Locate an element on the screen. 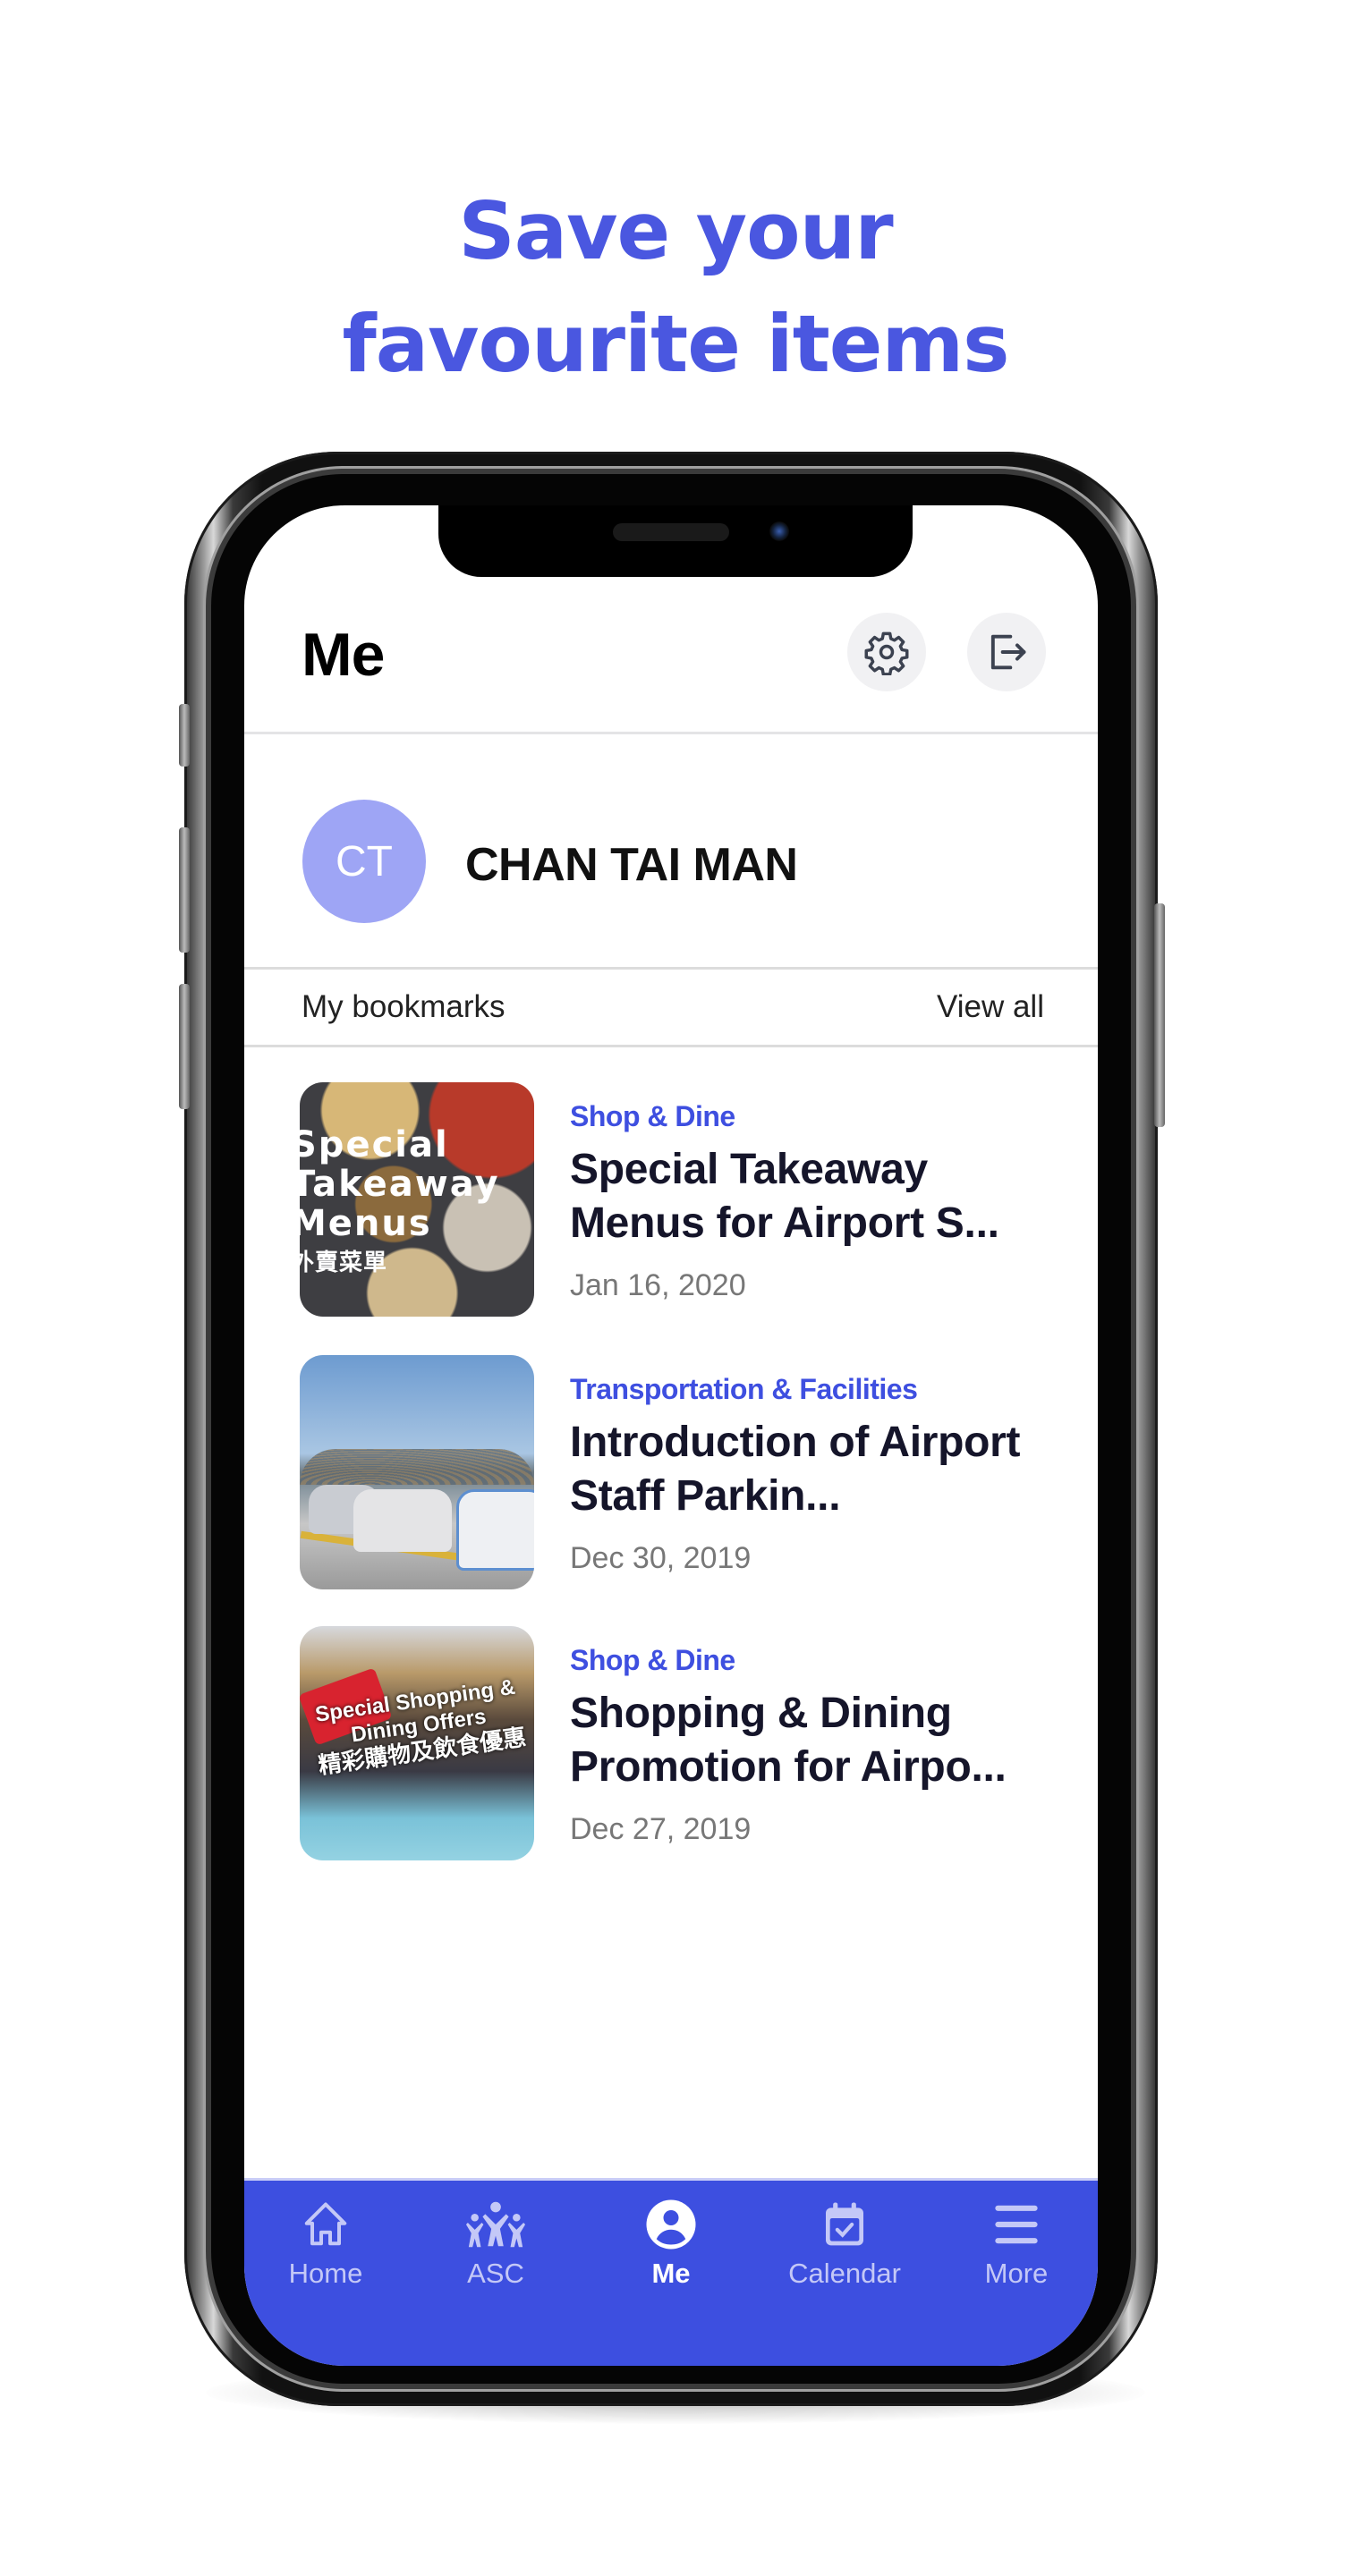  terminal-roof is located at coordinates (417, 1467).